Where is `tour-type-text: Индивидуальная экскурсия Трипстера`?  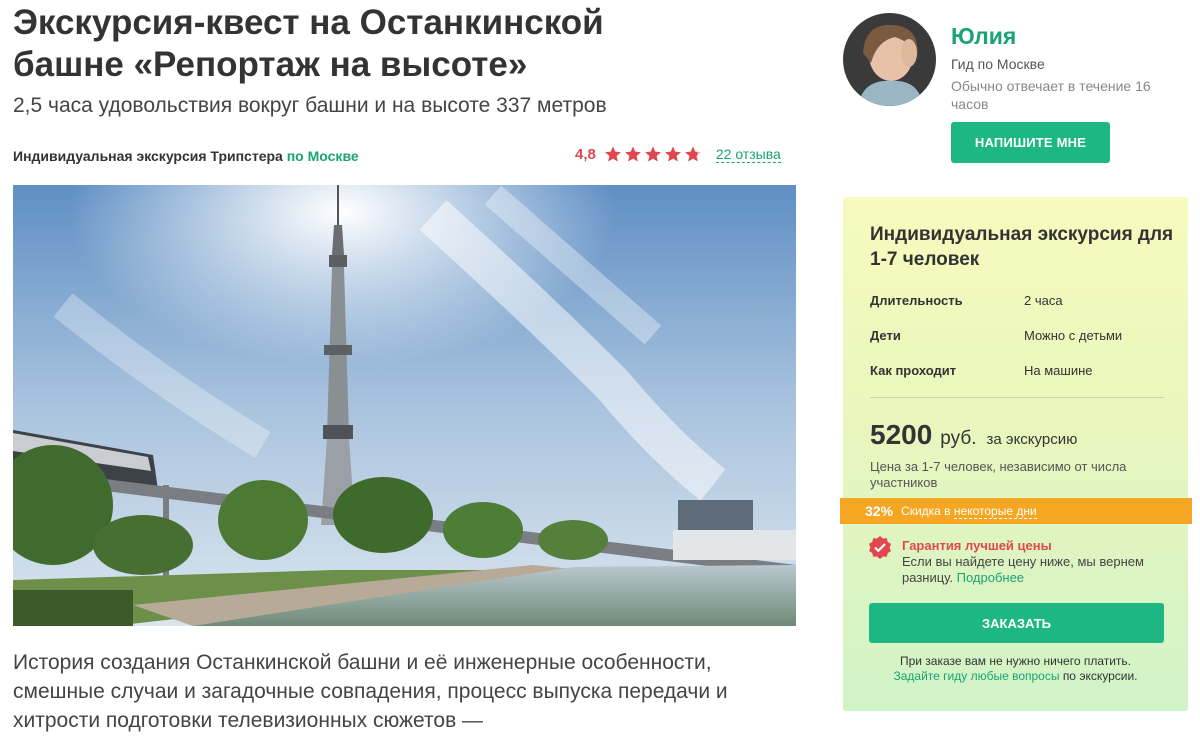 tour-type-text: Индивидуальная экскурсия Трипстера is located at coordinates (148, 156).